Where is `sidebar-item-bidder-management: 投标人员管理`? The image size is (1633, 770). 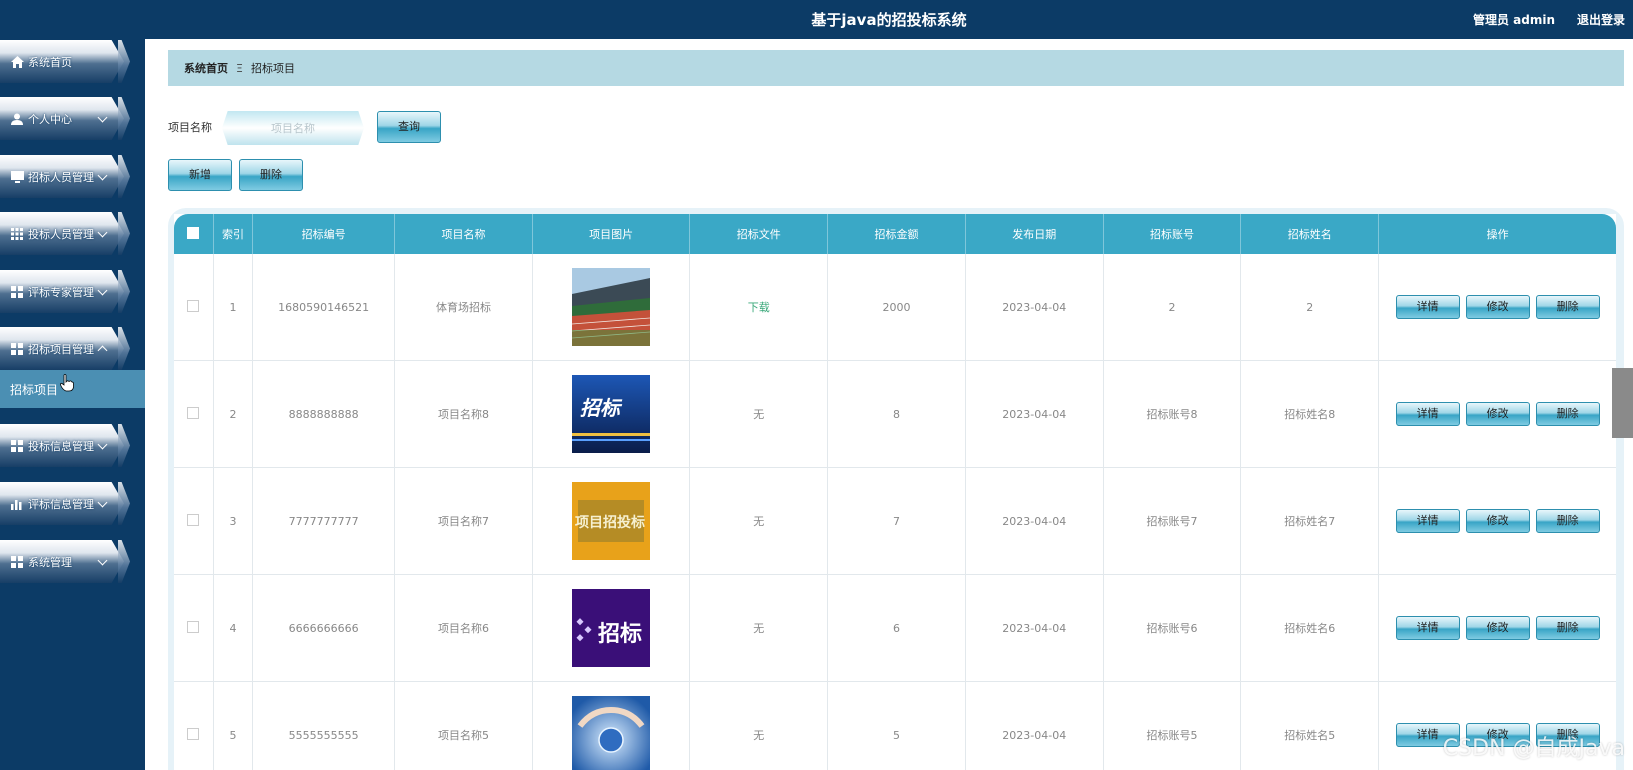
sidebar-item-bidder-management: 投标人员管理 is located at coordinates (62, 233).